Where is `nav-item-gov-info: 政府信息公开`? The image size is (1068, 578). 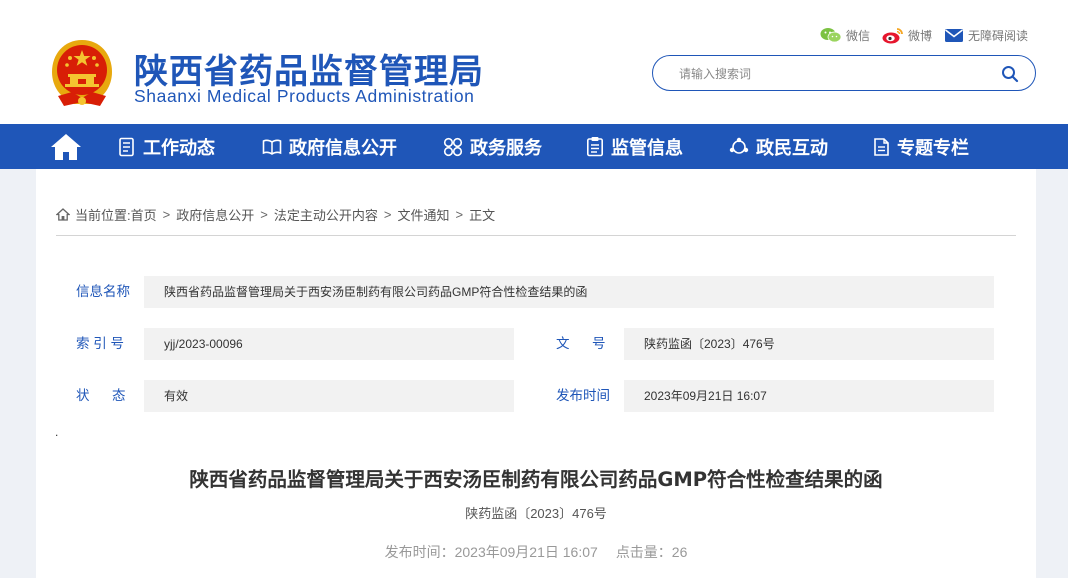
nav-item-gov-info: 政府信息公开 is located at coordinates (329, 146).